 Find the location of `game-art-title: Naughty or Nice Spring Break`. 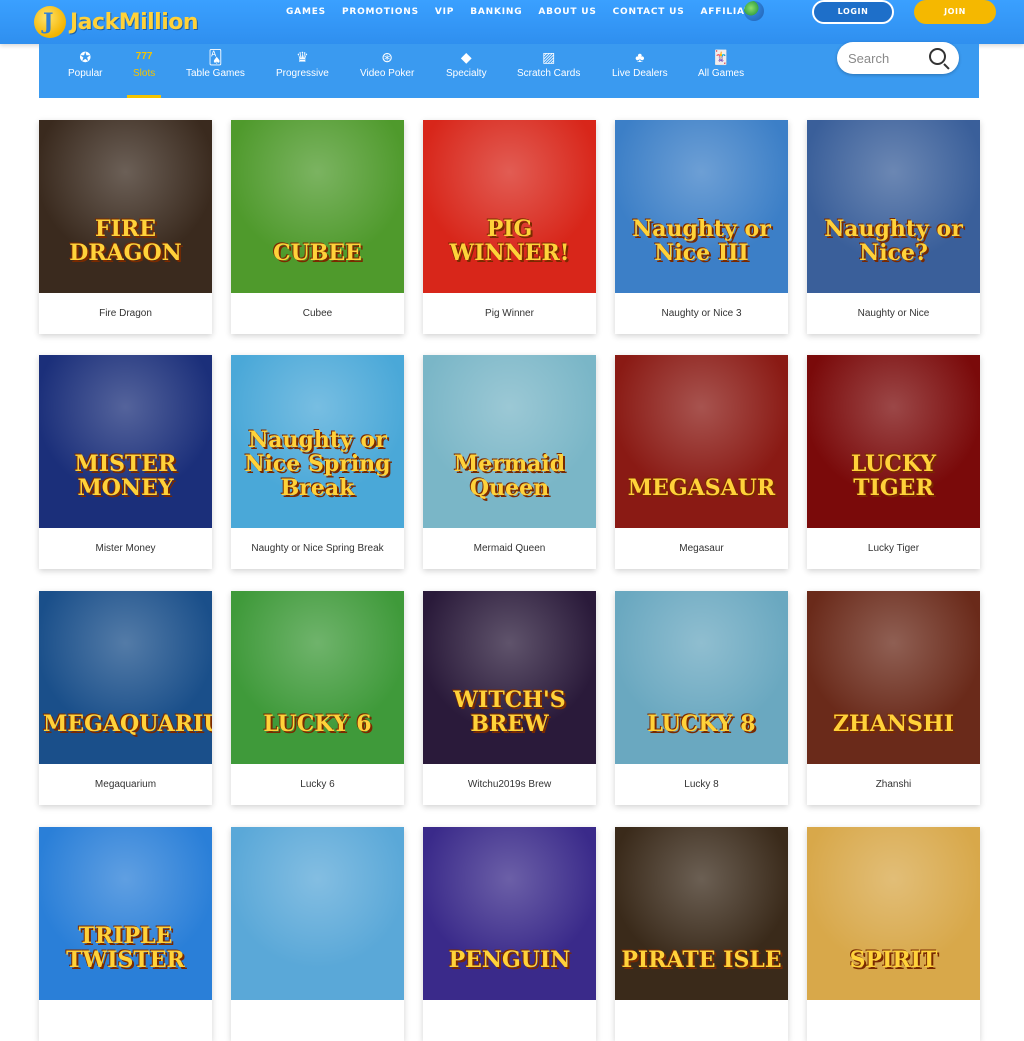

game-art-title: Naughty or Nice Spring Break is located at coordinates (317, 464).